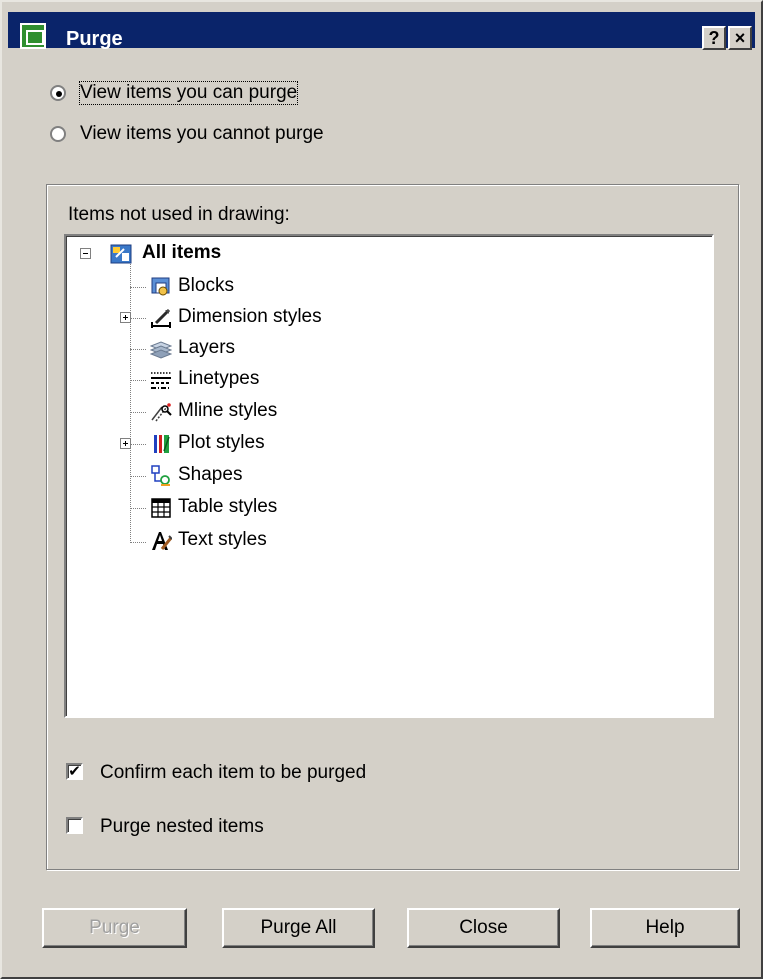 Image resolution: width=763 pixels, height=979 pixels. I want to click on tree-item-dimension-styles: Dimension styles, so click(250, 317).